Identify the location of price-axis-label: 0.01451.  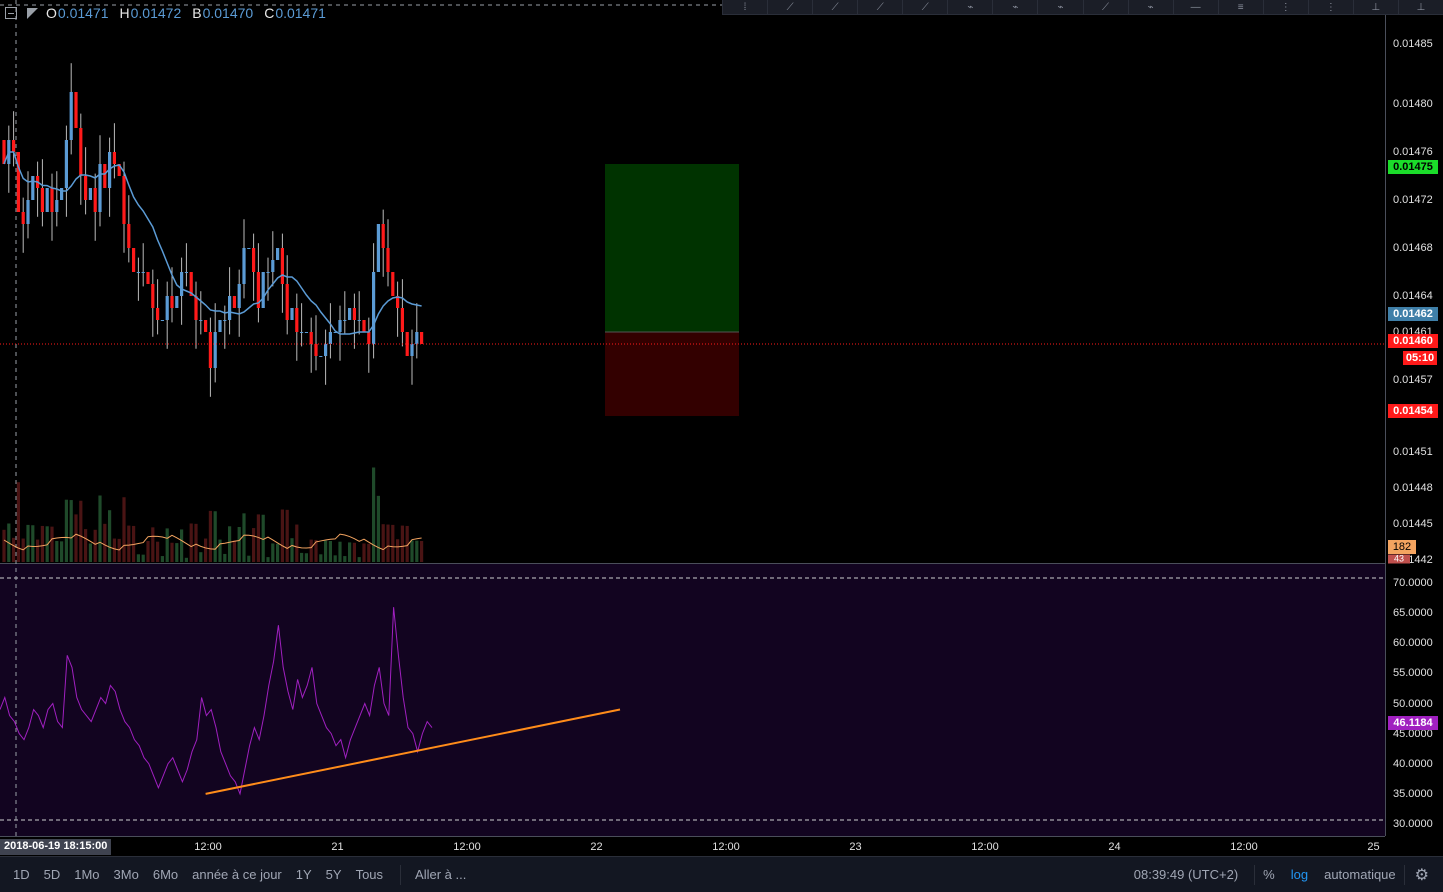
(1413, 452).